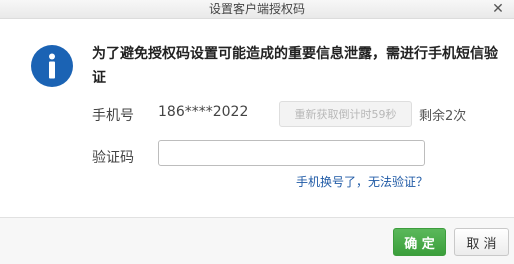 The height and width of the screenshot is (264, 514). I want to click on phone-label: 手机号, so click(113, 116).